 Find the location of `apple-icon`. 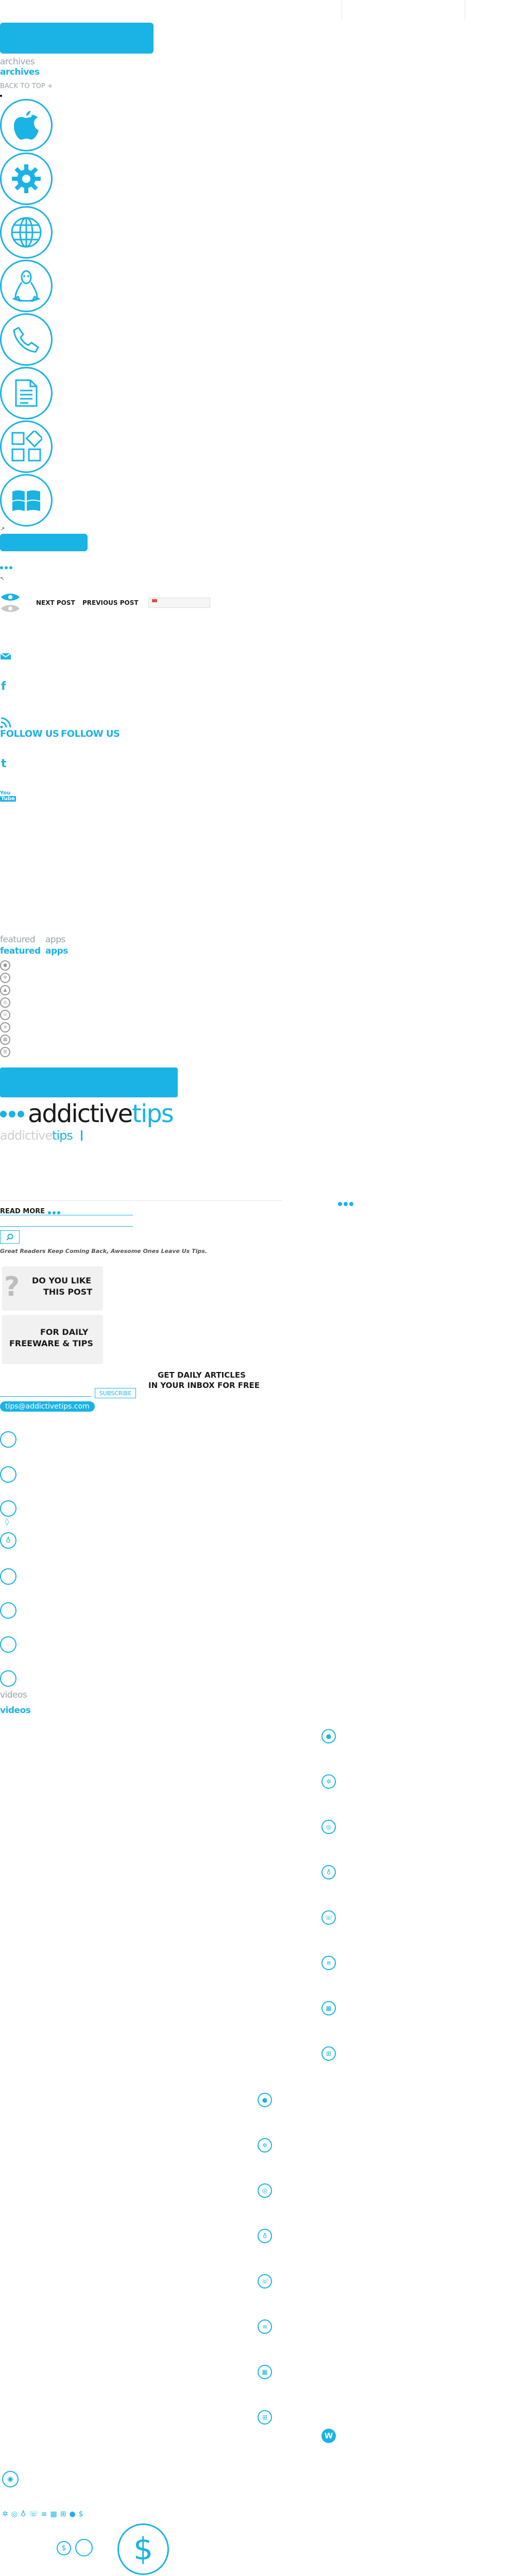

apple-icon is located at coordinates (26, 125).